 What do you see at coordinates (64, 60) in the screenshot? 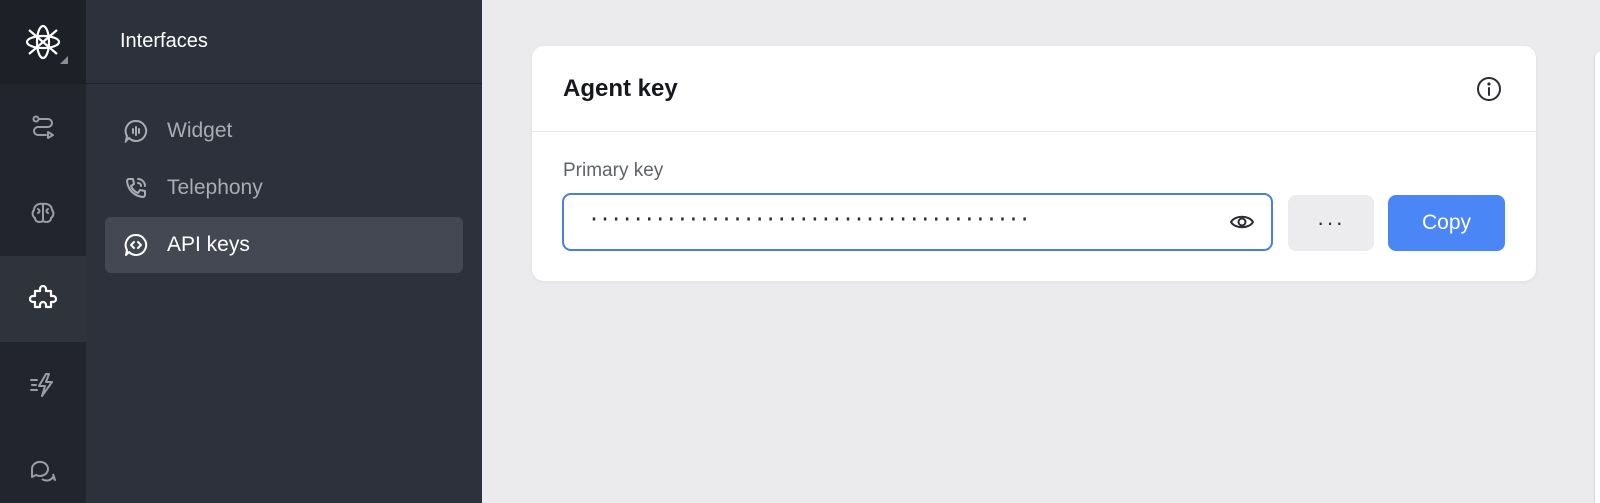
I see `workspace-switcher-caret` at bounding box center [64, 60].